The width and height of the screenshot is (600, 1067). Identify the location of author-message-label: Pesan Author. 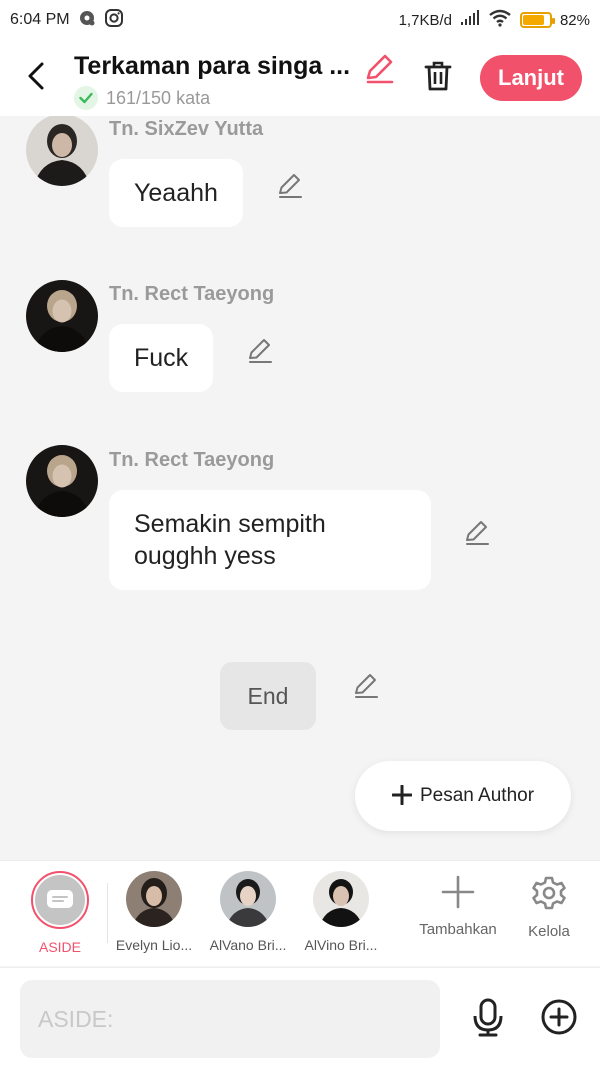
(477, 795).